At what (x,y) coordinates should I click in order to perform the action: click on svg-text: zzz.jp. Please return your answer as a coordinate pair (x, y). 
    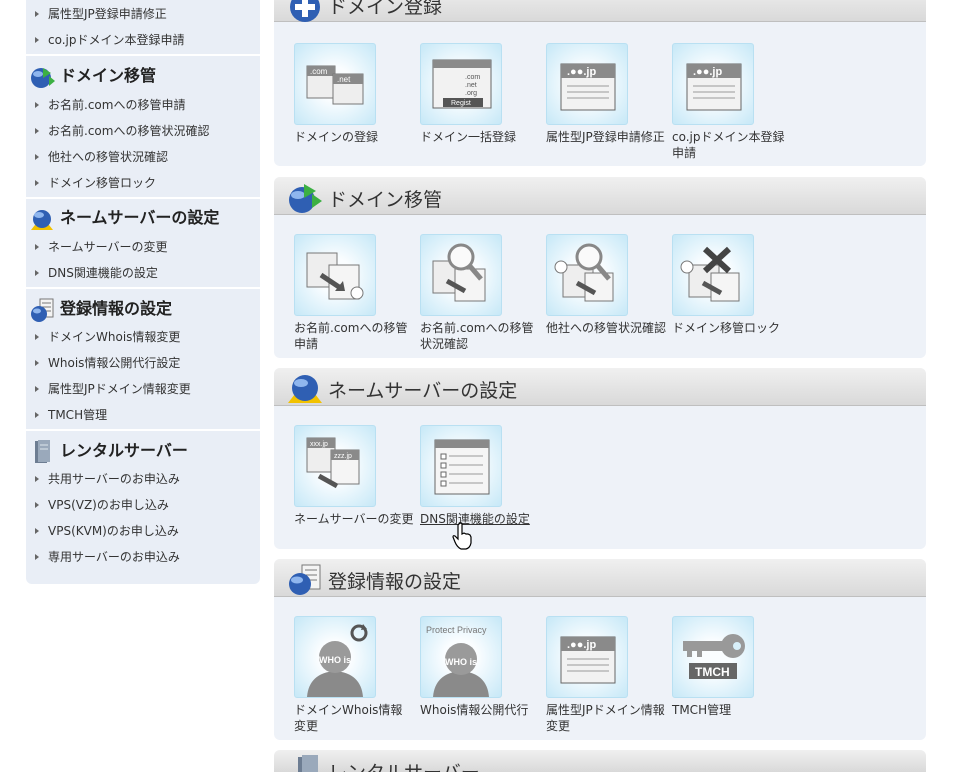
    Looking at the image, I should click on (343, 456).